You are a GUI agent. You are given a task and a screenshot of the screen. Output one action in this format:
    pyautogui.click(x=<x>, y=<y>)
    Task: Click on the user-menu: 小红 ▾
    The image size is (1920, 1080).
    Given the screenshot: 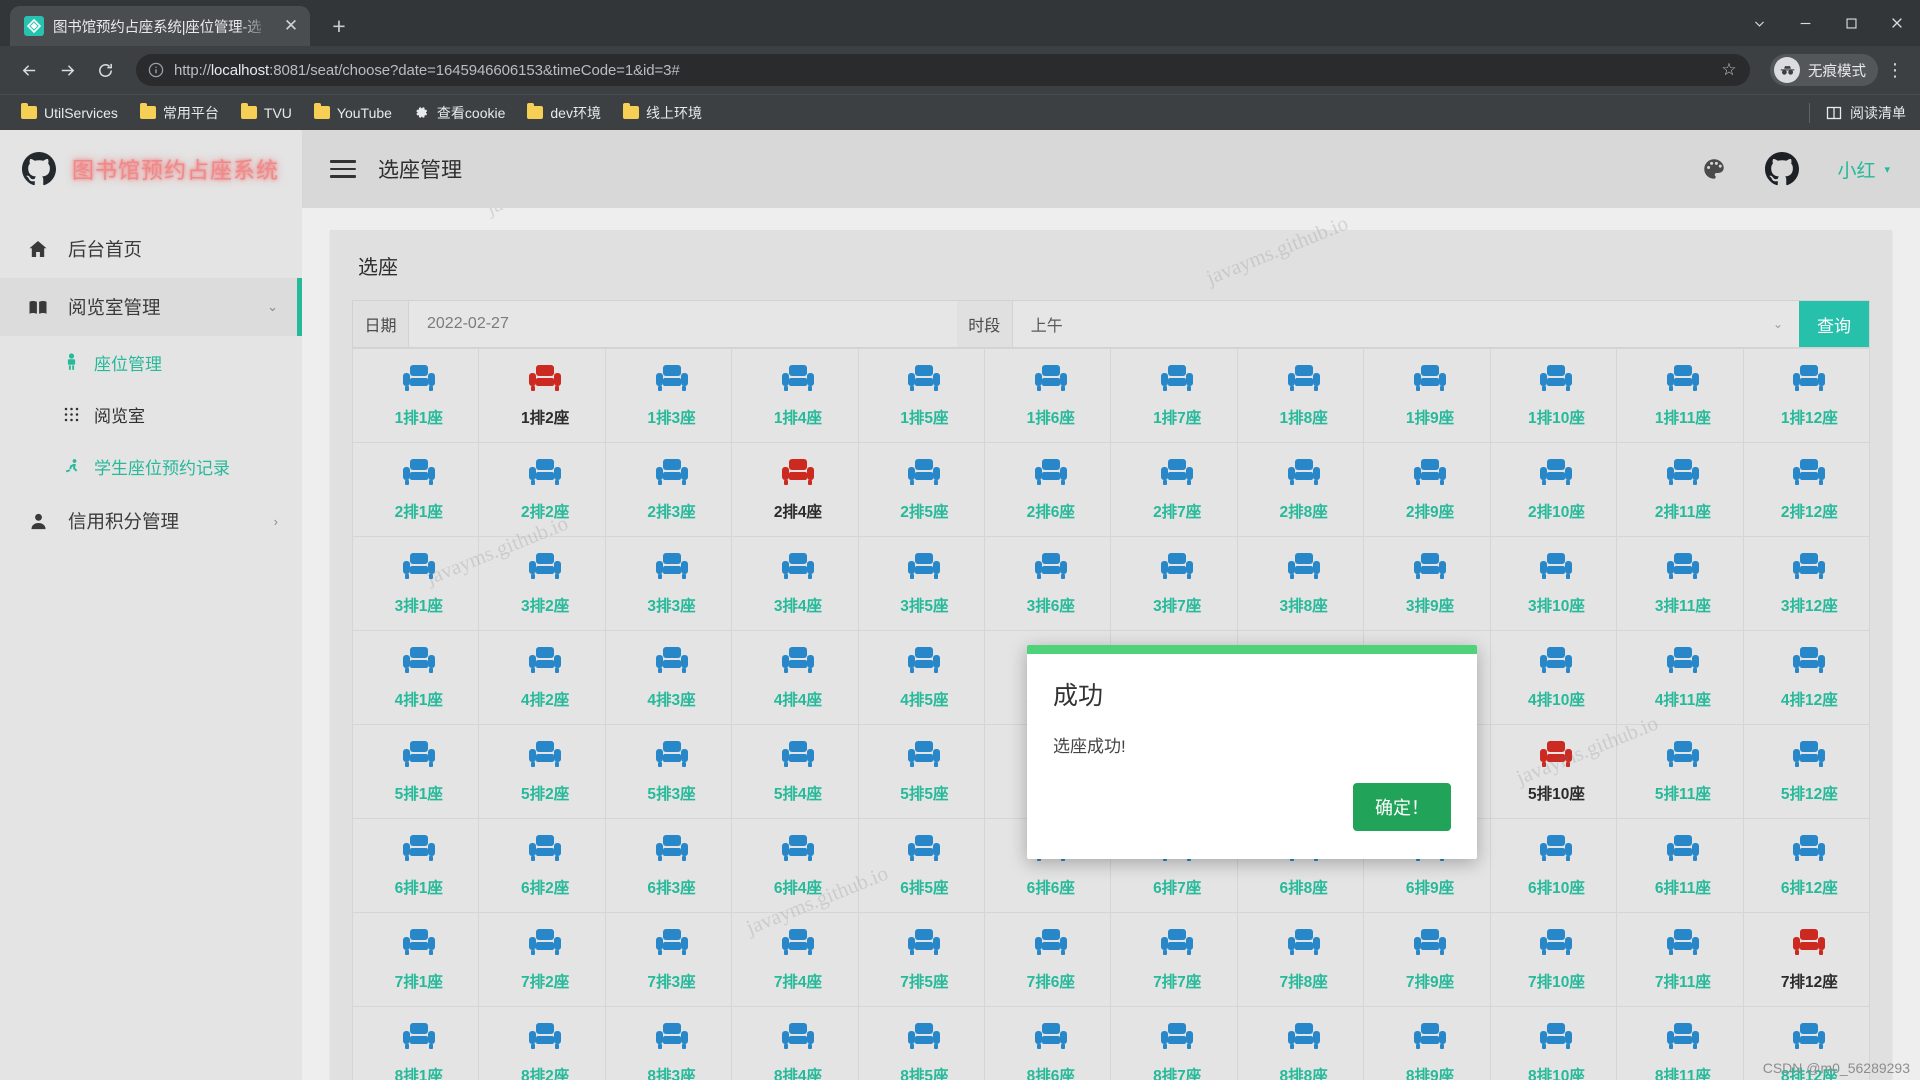 What is the action you would take?
    pyautogui.click(x=1863, y=169)
    